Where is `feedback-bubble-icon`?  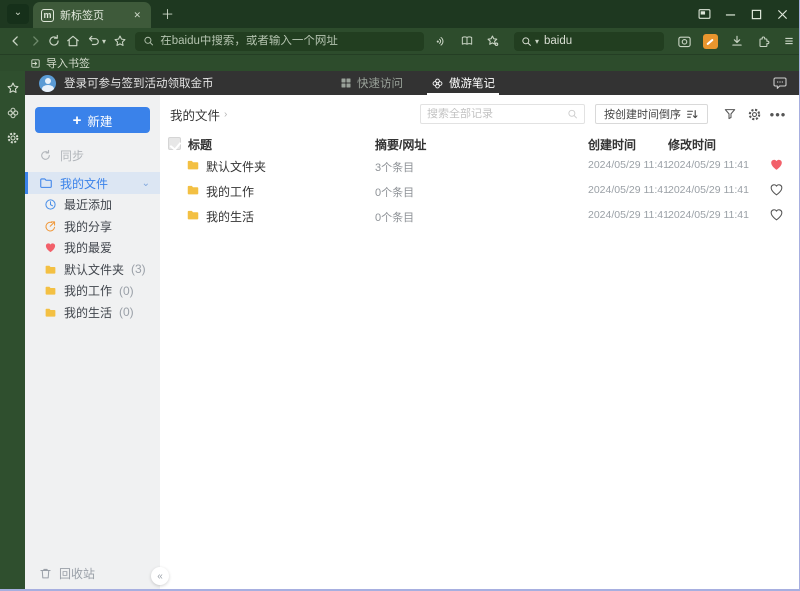
feedback-bubble-icon is located at coordinates (780, 83).